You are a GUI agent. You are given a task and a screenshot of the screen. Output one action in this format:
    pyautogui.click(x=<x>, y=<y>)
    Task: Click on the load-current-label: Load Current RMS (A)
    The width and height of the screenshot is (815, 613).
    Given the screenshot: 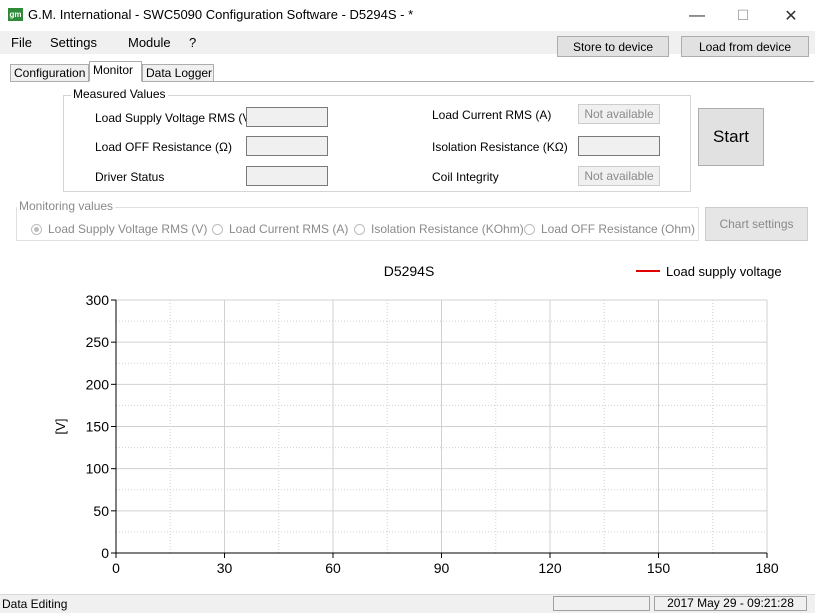 What is the action you would take?
    pyautogui.click(x=492, y=115)
    